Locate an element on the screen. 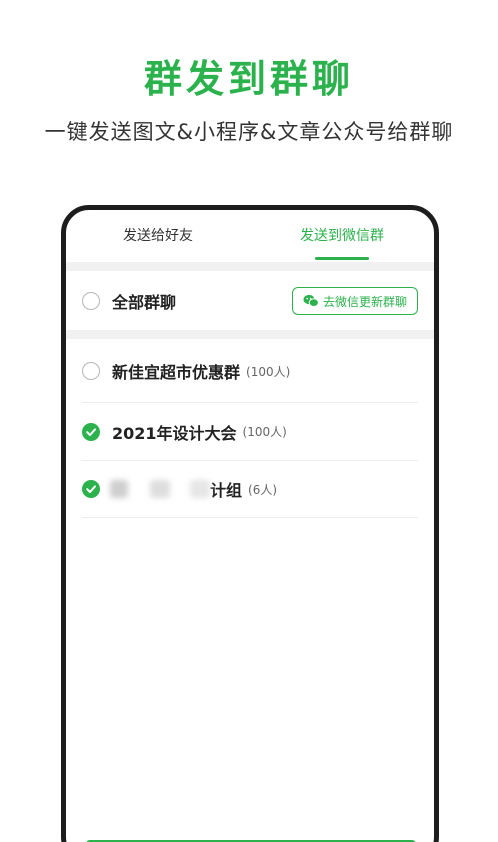  tab-bar: 发送给好友 发送到微信群 is located at coordinates (250, 236).